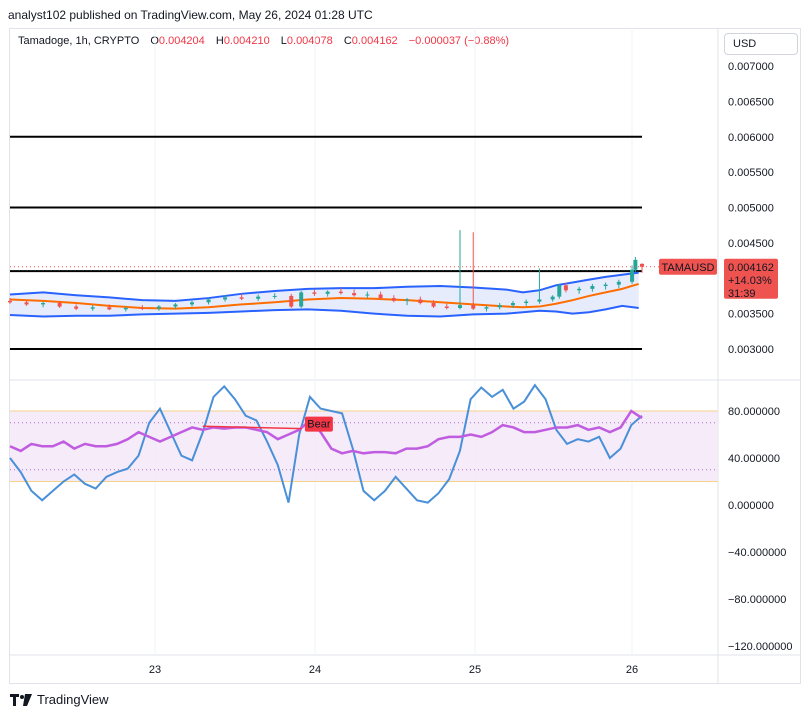 The image size is (812, 718). I want to click on price-tick-label: 0.005000, so click(751, 209).